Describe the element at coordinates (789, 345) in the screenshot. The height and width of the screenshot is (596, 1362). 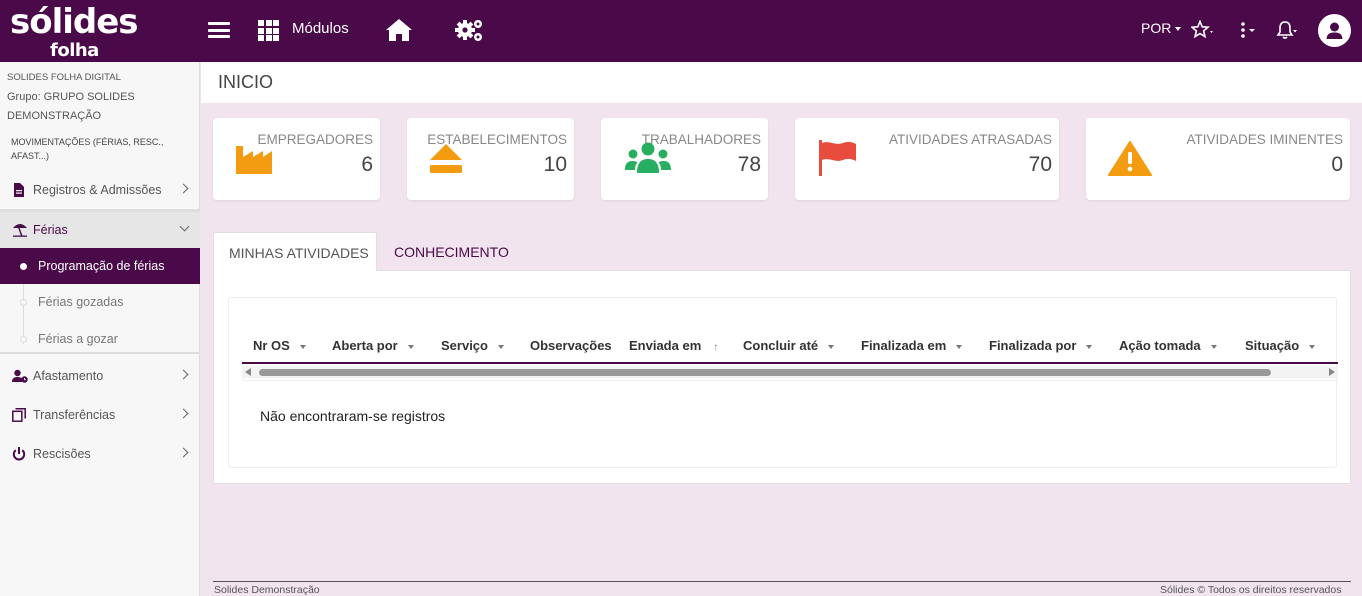
I see `column-header-concluir-ate: Concluir até` at that location.